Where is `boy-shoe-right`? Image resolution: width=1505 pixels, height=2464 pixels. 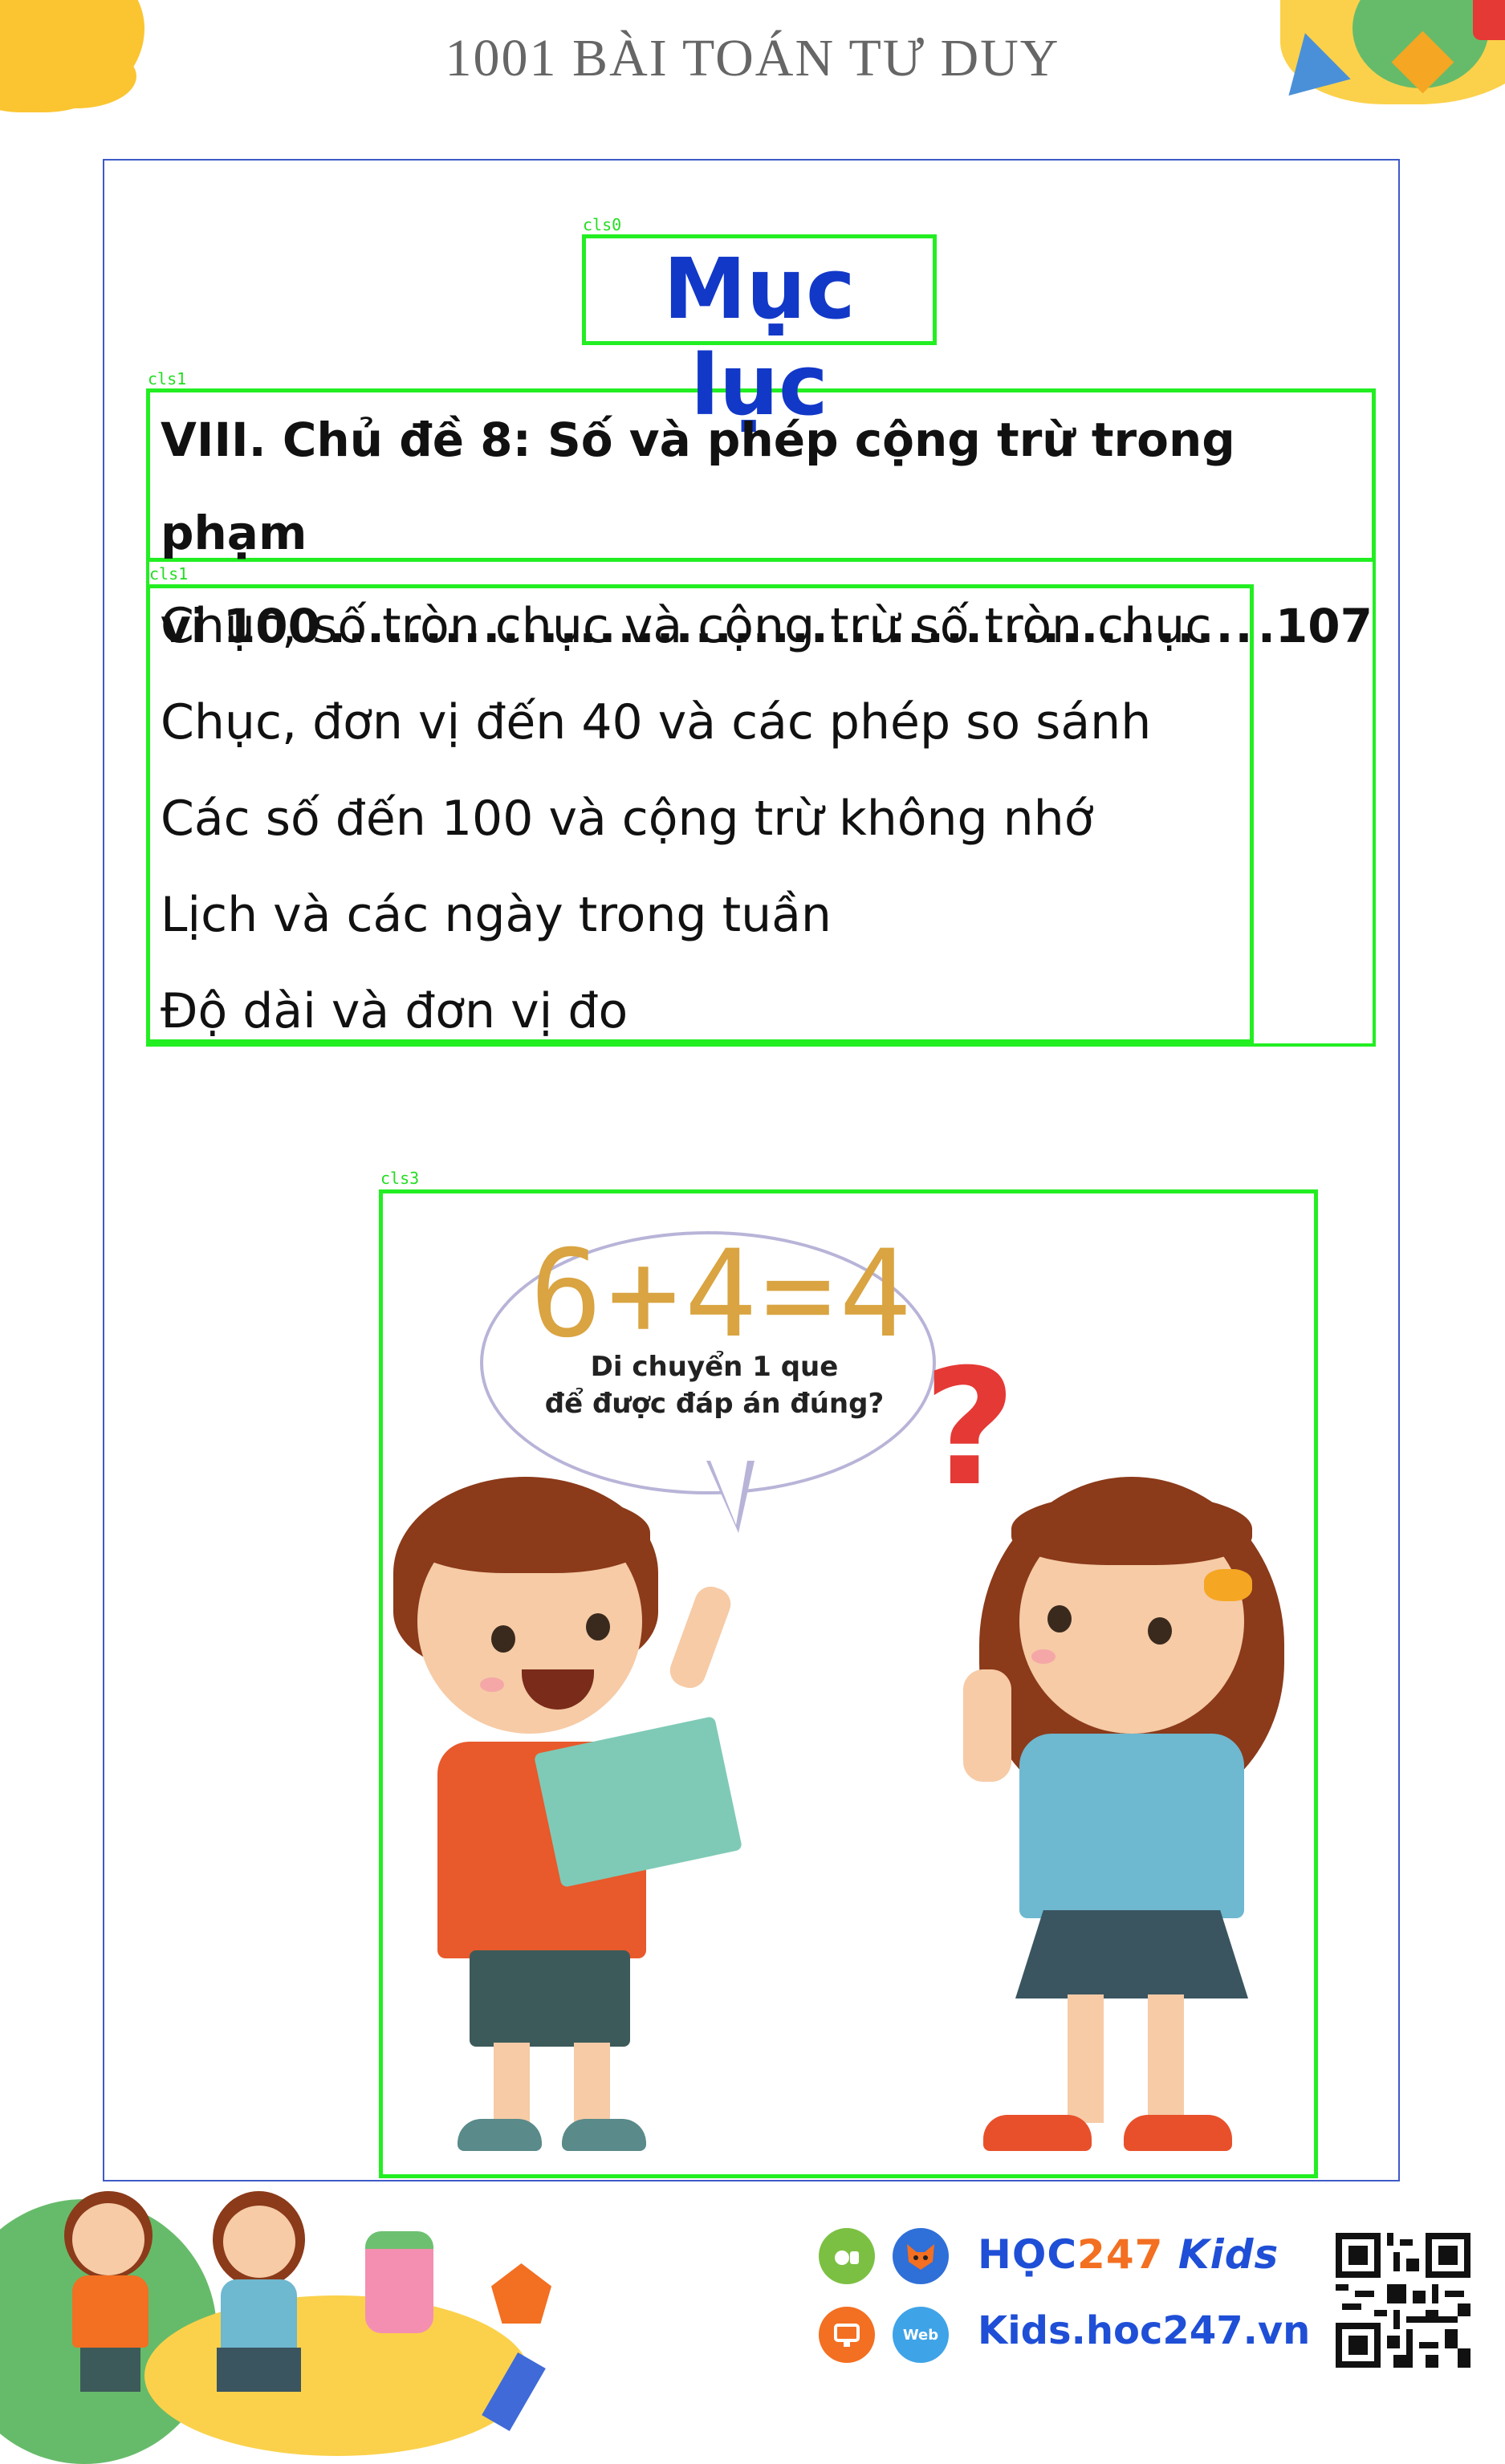
boy-shoe-right is located at coordinates (604, 2135).